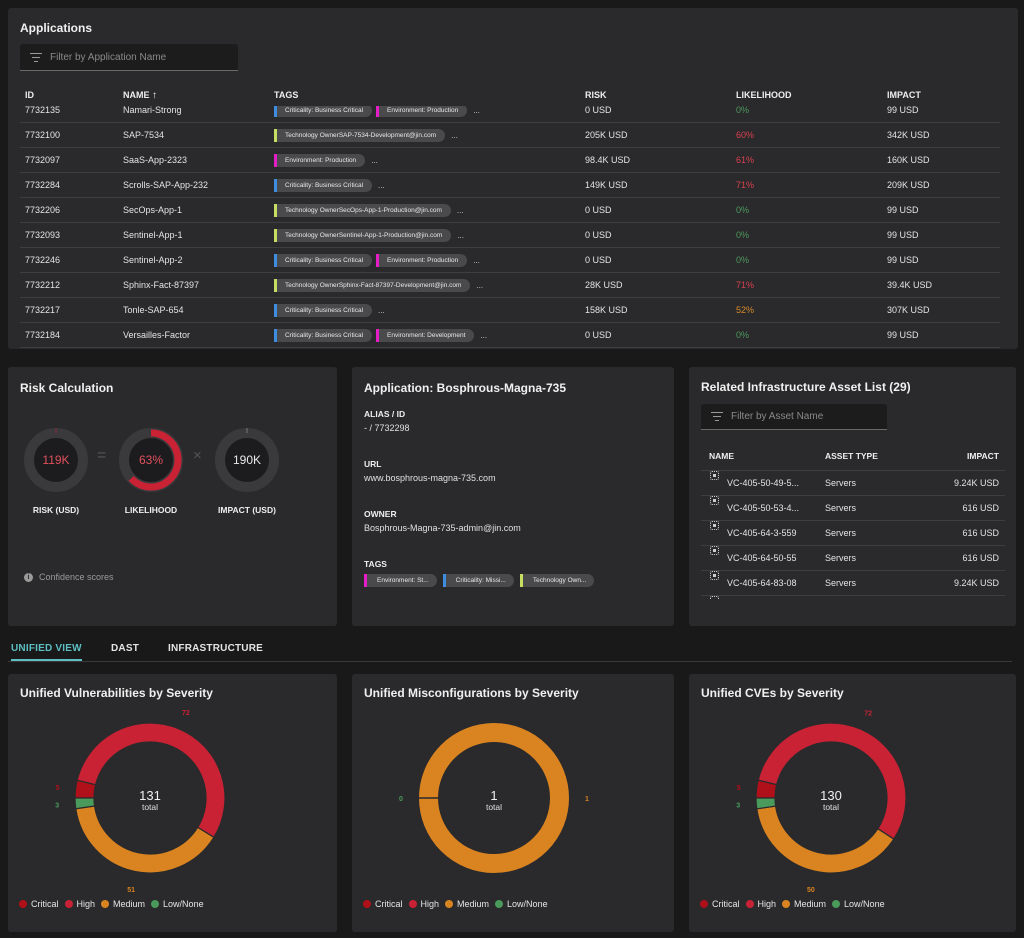  What do you see at coordinates (721, 456) in the screenshot?
I see `column-header-name: NAME` at bounding box center [721, 456].